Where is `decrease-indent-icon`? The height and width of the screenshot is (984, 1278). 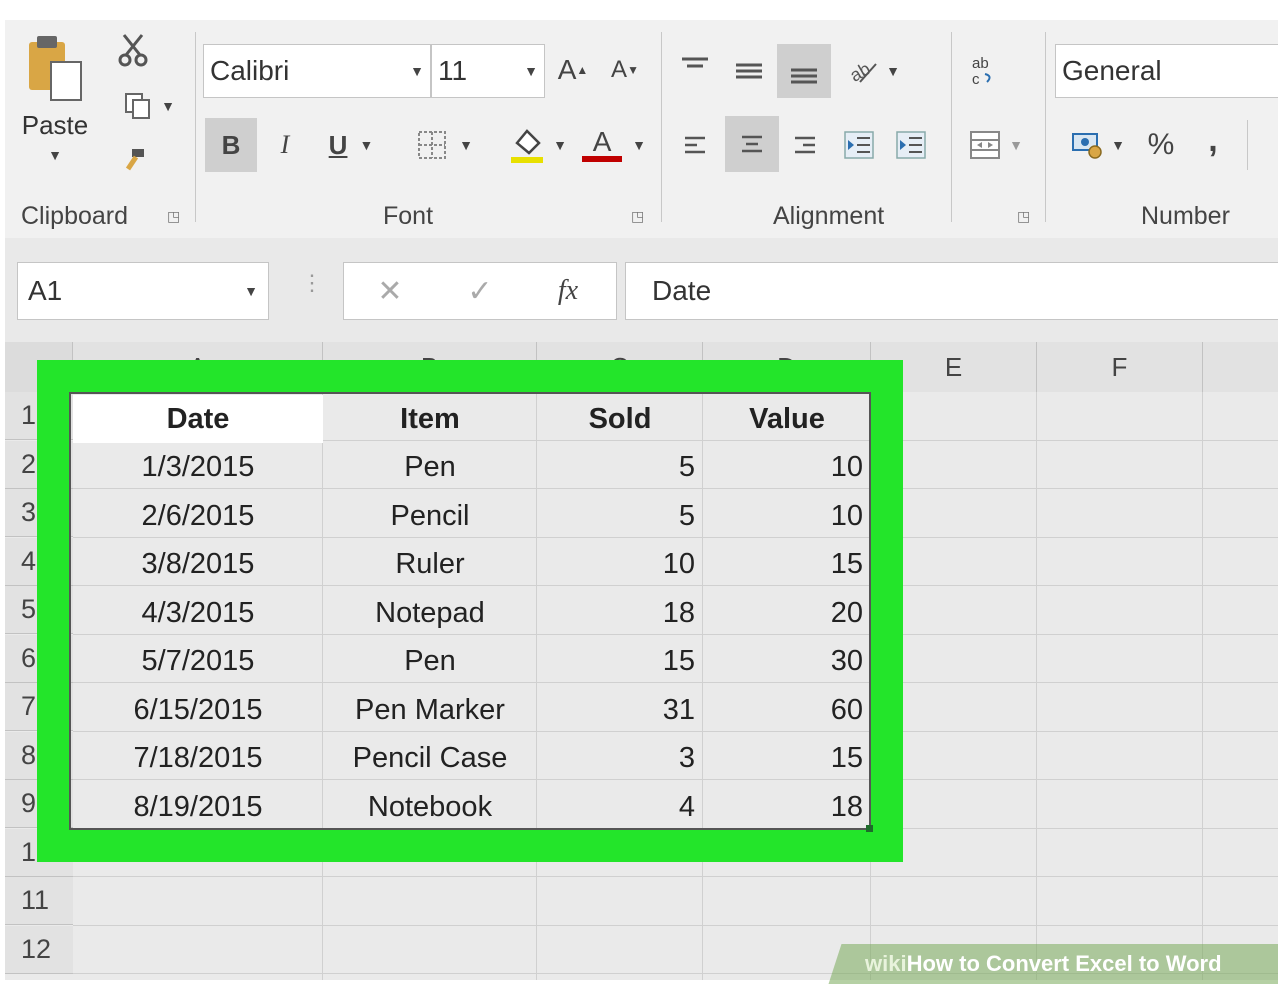
decrease-indent-icon is located at coordinates (859, 145).